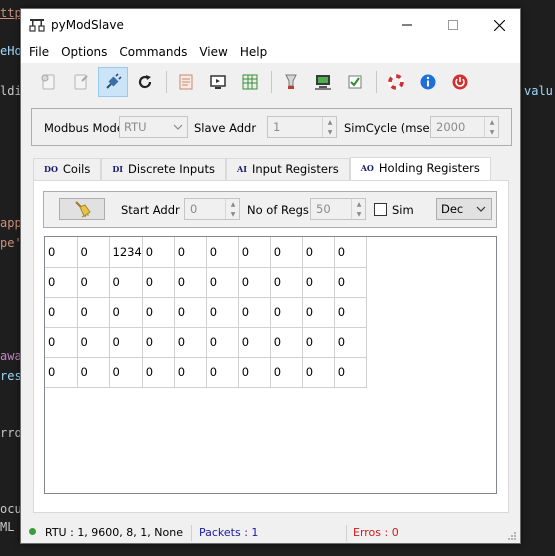 The height and width of the screenshot is (556, 555). I want to click on exit-button, so click(460, 82).